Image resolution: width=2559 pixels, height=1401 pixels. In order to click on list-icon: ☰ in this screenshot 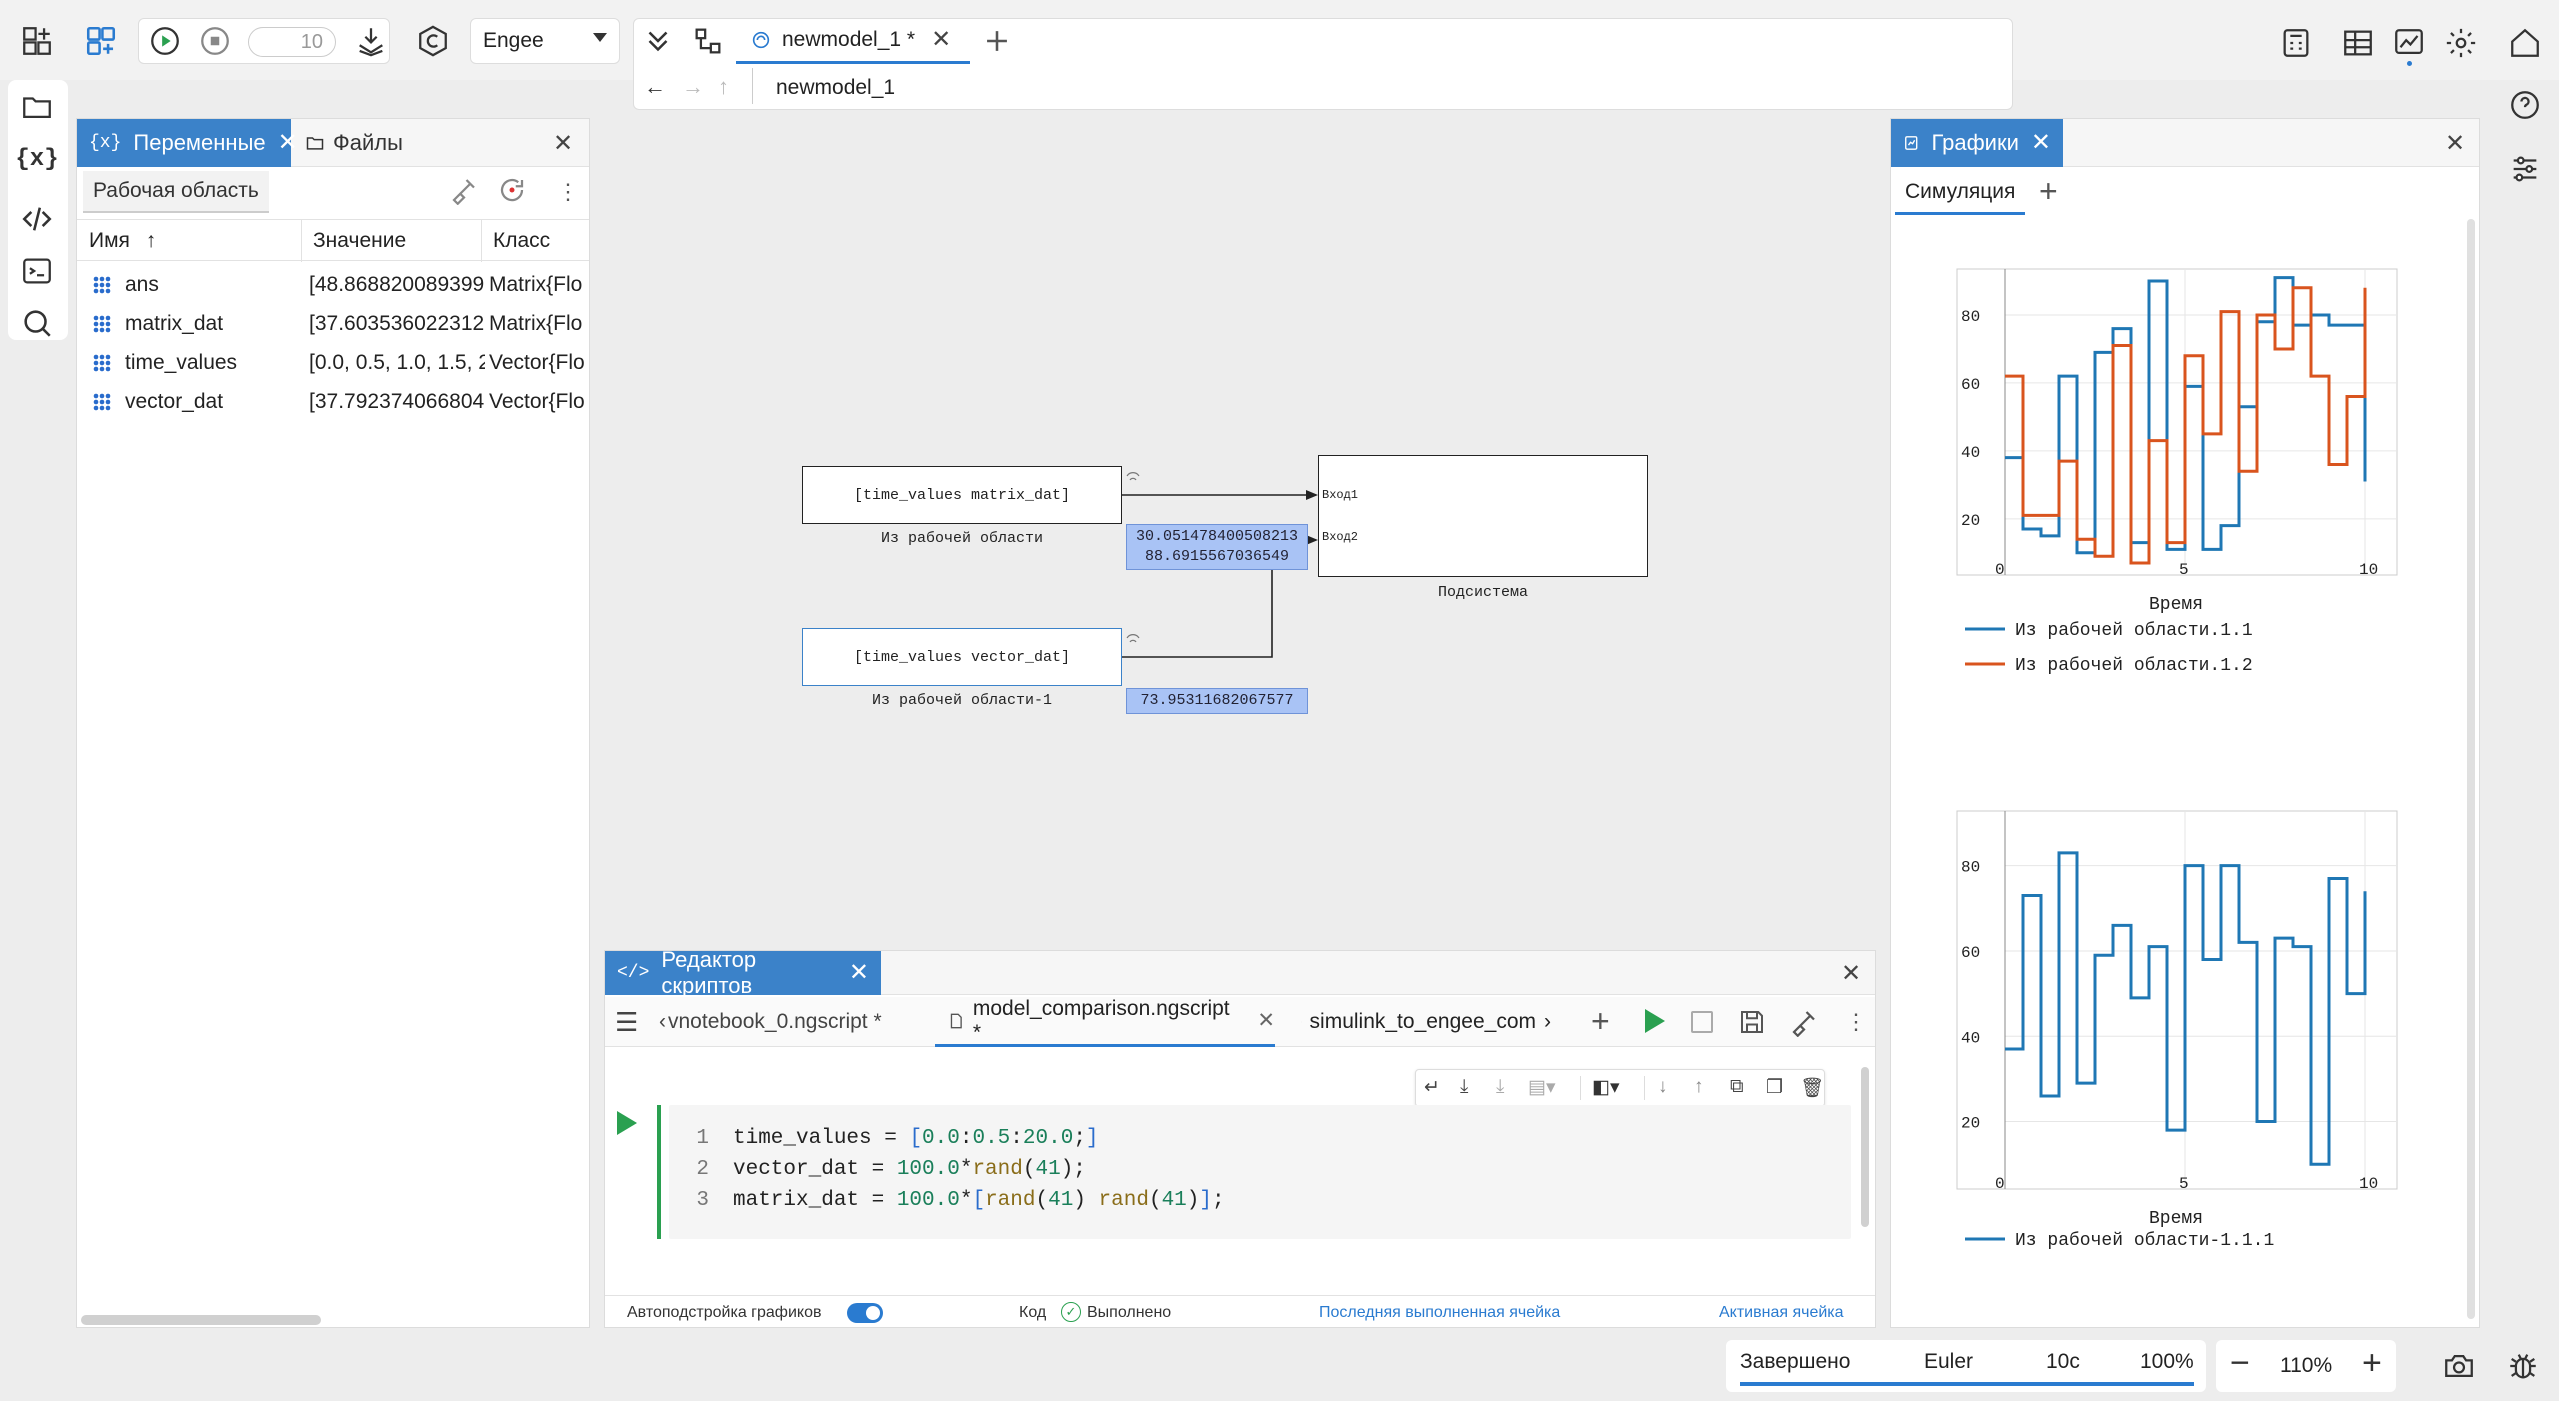, I will do `click(626, 1022)`.